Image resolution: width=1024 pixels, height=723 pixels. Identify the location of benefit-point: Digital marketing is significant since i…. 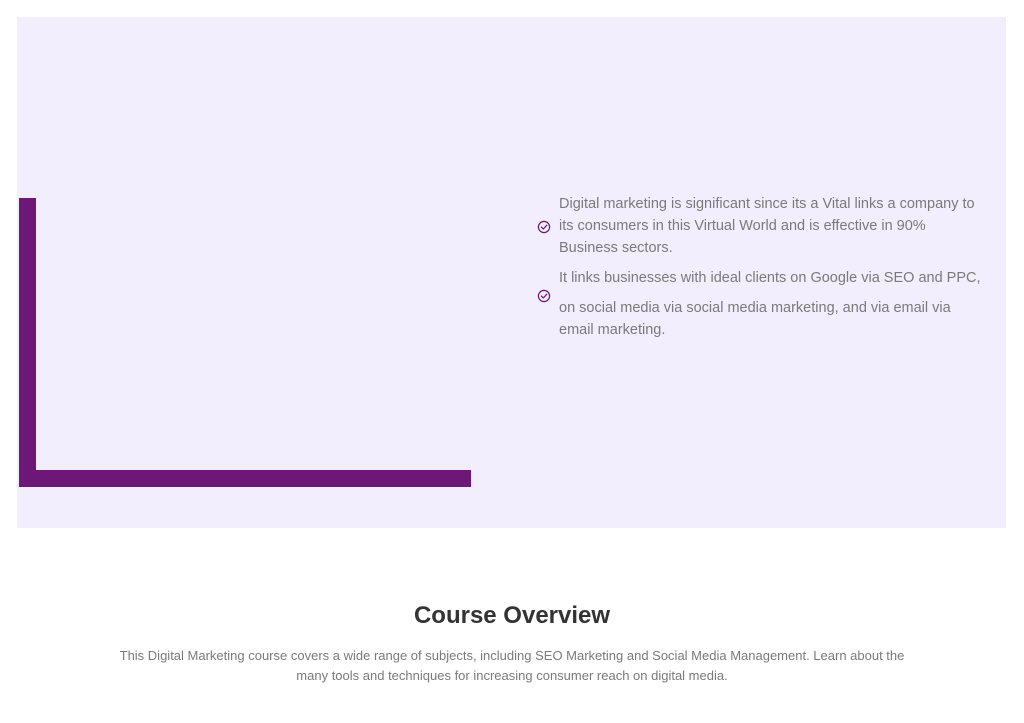
(762, 226).